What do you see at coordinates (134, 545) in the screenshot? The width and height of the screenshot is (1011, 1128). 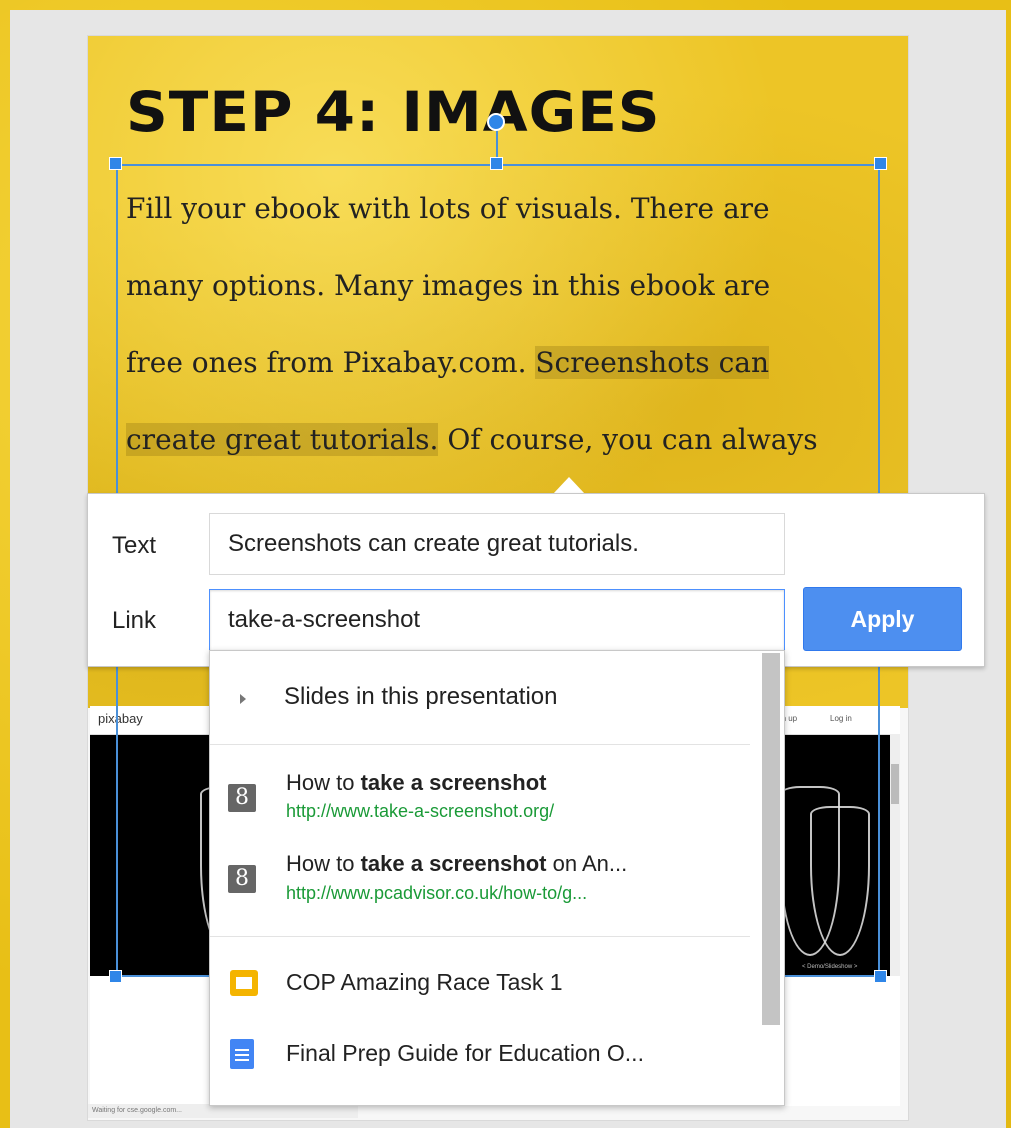 I see `text-label: Text` at bounding box center [134, 545].